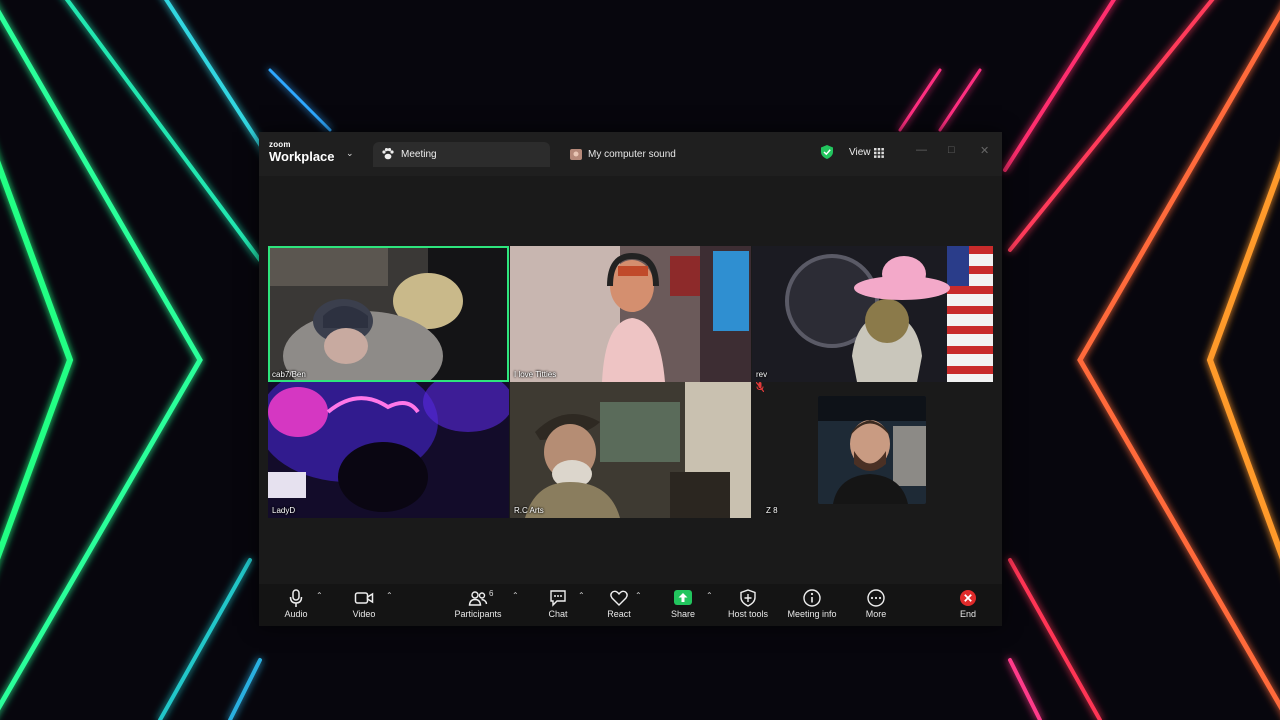 The height and width of the screenshot is (720, 1280). I want to click on active-speaker-border, so click(388, 314).